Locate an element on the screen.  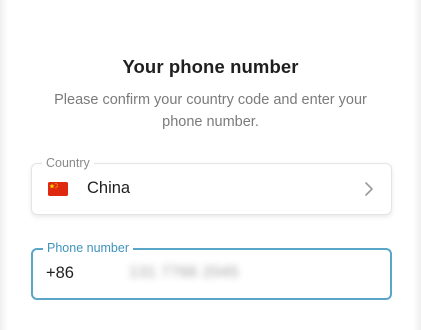
country-field-label: Country is located at coordinates (68, 163).